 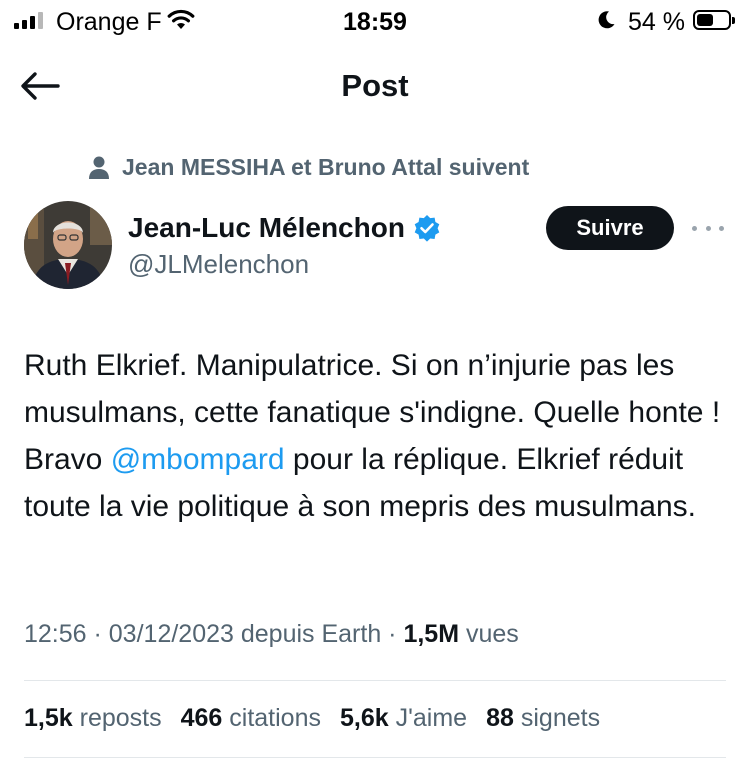 I want to click on status-bar: Orange F 18:59 54 %, so click(x=375, y=22).